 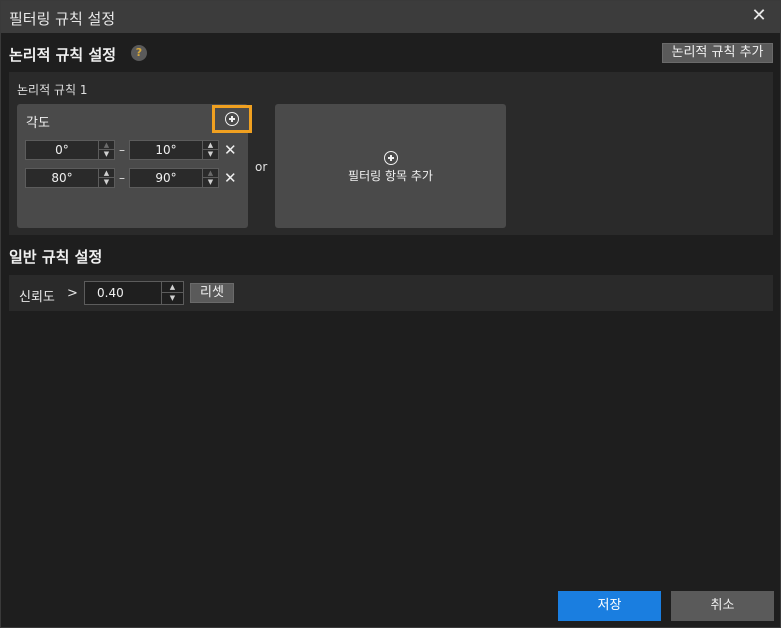 I want to click on range-from-value: 80°, so click(x=62, y=178).